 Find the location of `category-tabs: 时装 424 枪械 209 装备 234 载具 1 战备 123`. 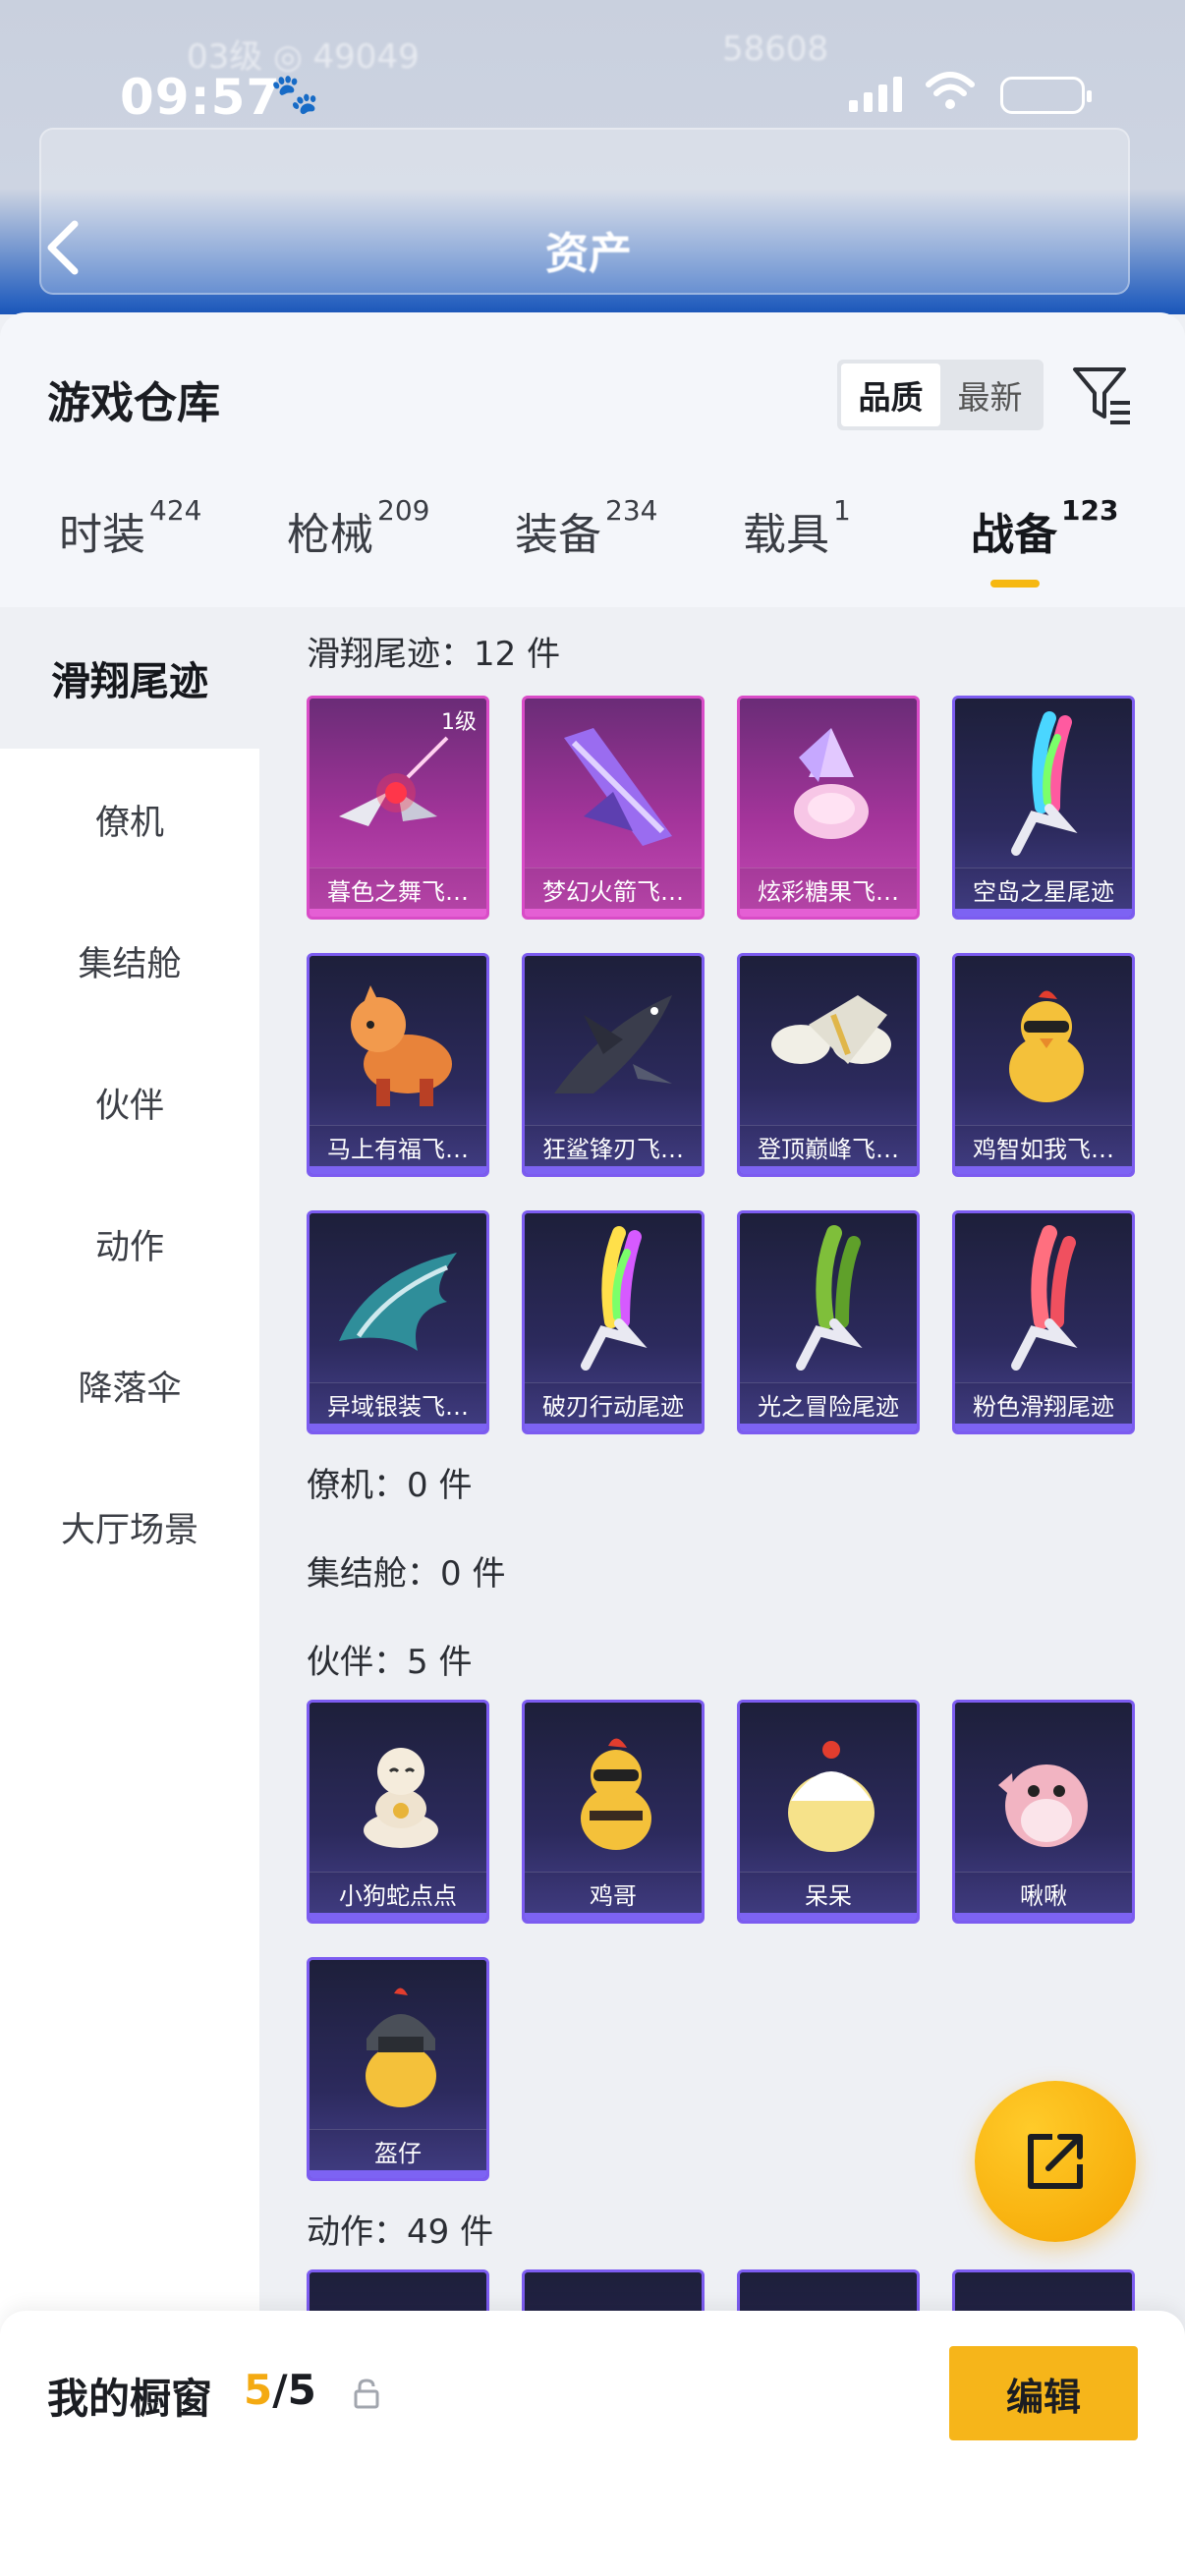

category-tabs: 时装 424 枪械 209 装备 234 载具 1 战备 123 is located at coordinates (592, 550).